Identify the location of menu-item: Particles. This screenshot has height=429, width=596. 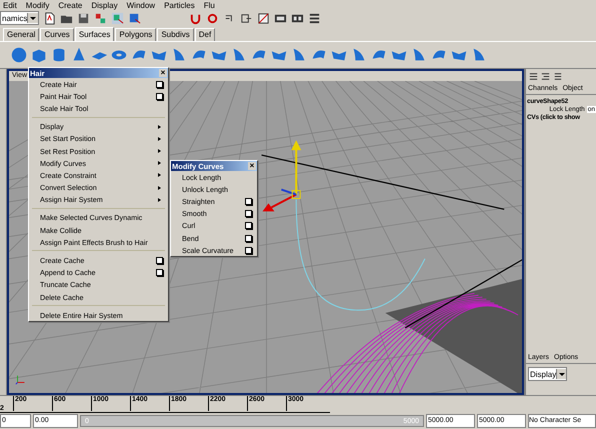
(179, 5).